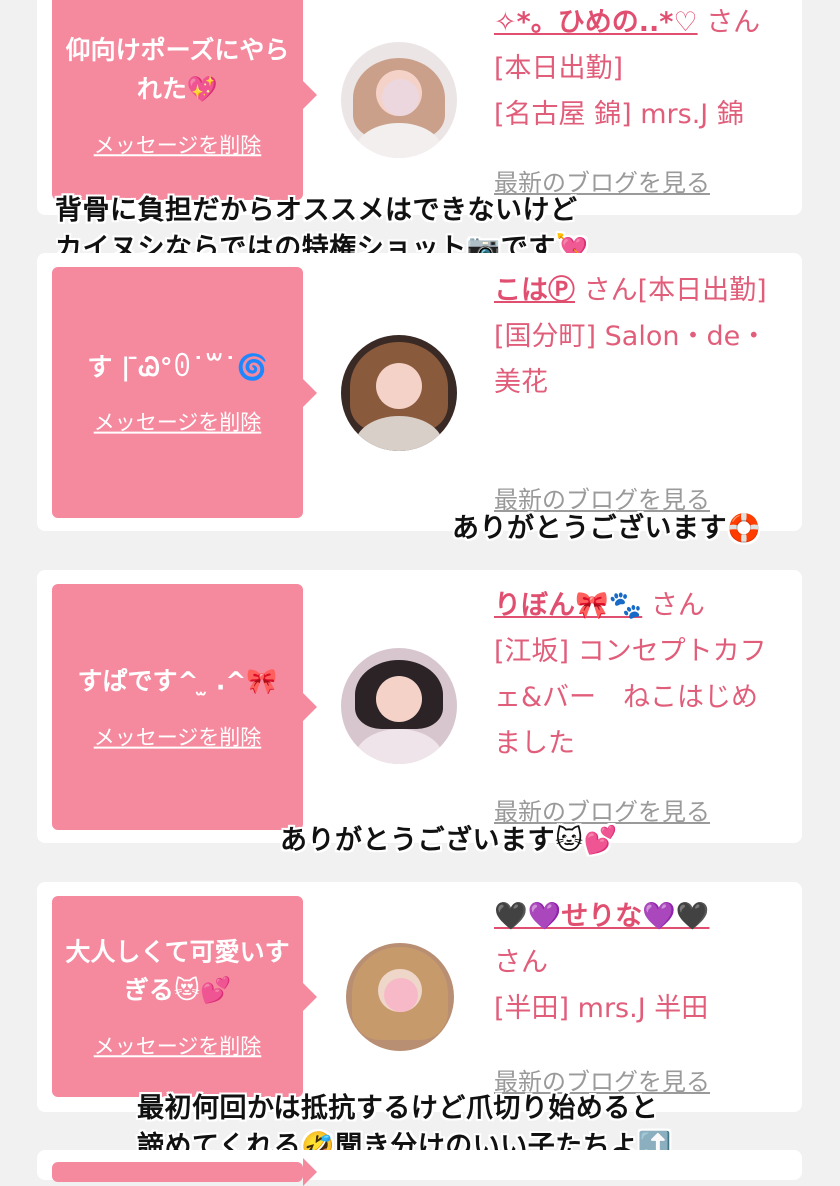 The width and height of the screenshot is (840, 1186). What do you see at coordinates (184, 392) in the screenshot?
I see `message-bubble: す | ̄Ꮚ°ꏿ˙꒳˙🌀 メッセージを削除` at bounding box center [184, 392].